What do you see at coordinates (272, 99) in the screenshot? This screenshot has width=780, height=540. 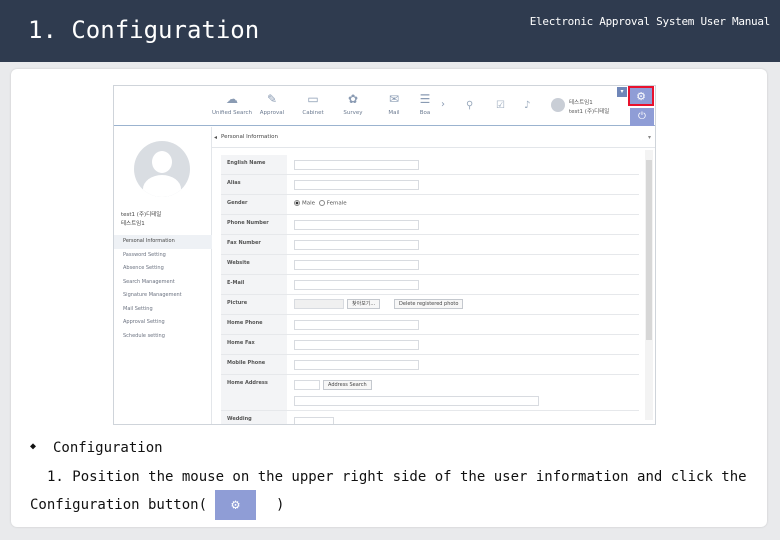 I see `approval-icon: ✎` at bounding box center [272, 99].